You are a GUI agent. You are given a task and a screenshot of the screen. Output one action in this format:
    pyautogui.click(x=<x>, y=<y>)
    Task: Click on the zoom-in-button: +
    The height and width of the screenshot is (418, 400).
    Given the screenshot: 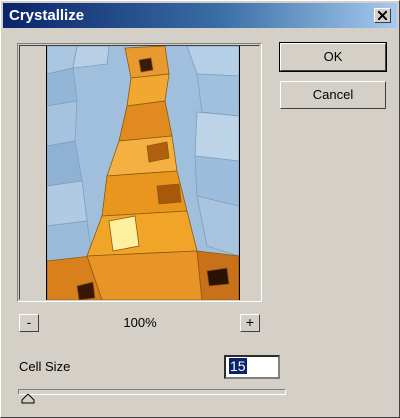 What is the action you would take?
    pyautogui.click(x=250, y=323)
    